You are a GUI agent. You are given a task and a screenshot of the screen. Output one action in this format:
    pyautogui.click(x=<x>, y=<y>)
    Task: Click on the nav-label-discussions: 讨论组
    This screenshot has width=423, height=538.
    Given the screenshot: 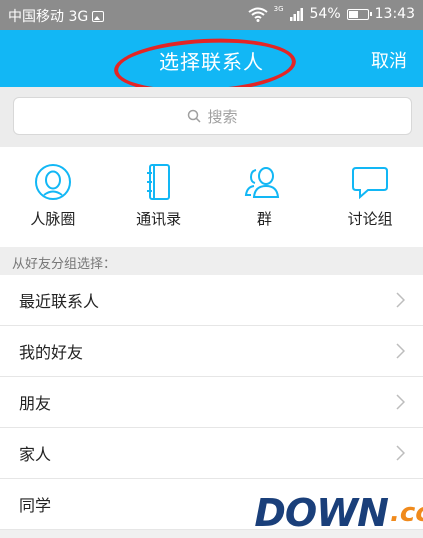 What is the action you would take?
    pyautogui.click(x=370, y=219)
    